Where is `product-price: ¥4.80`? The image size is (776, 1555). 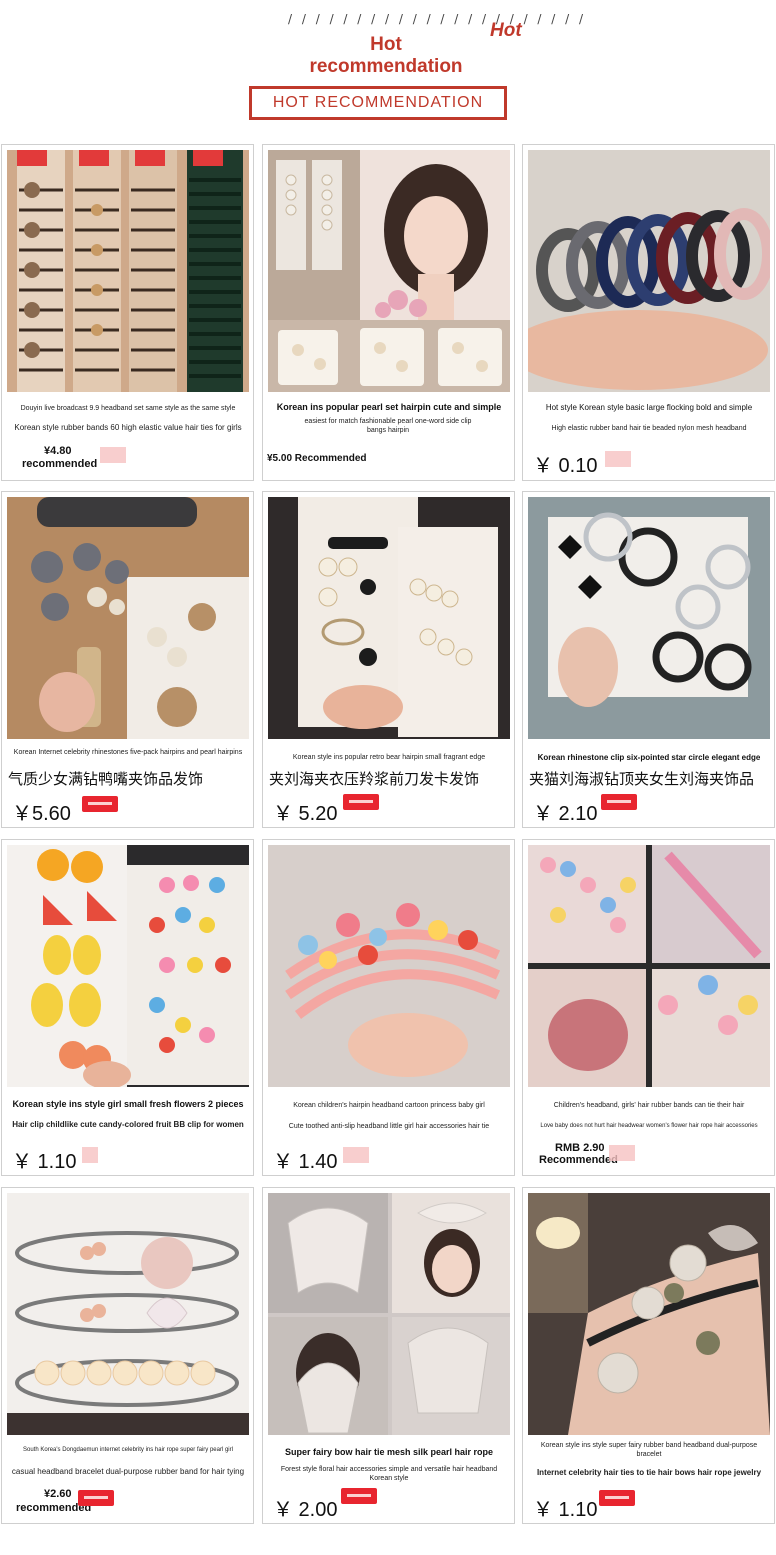 product-price: ¥4.80 is located at coordinates (58, 451).